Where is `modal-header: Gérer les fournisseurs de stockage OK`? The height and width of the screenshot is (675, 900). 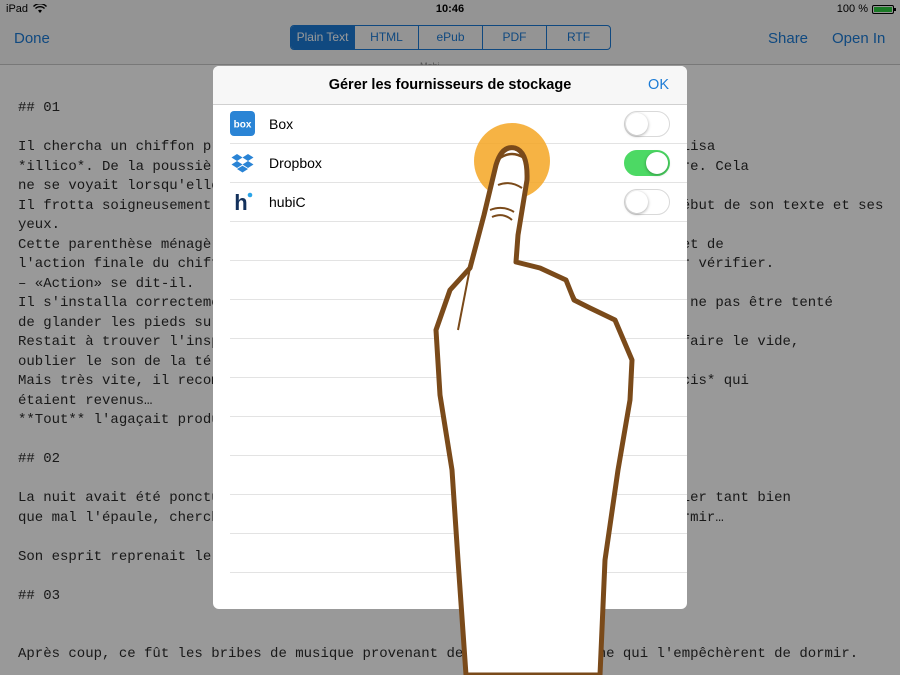 modal-header: Gérer les fournisseurs de stockage OK is located at coordinates (450, 85).